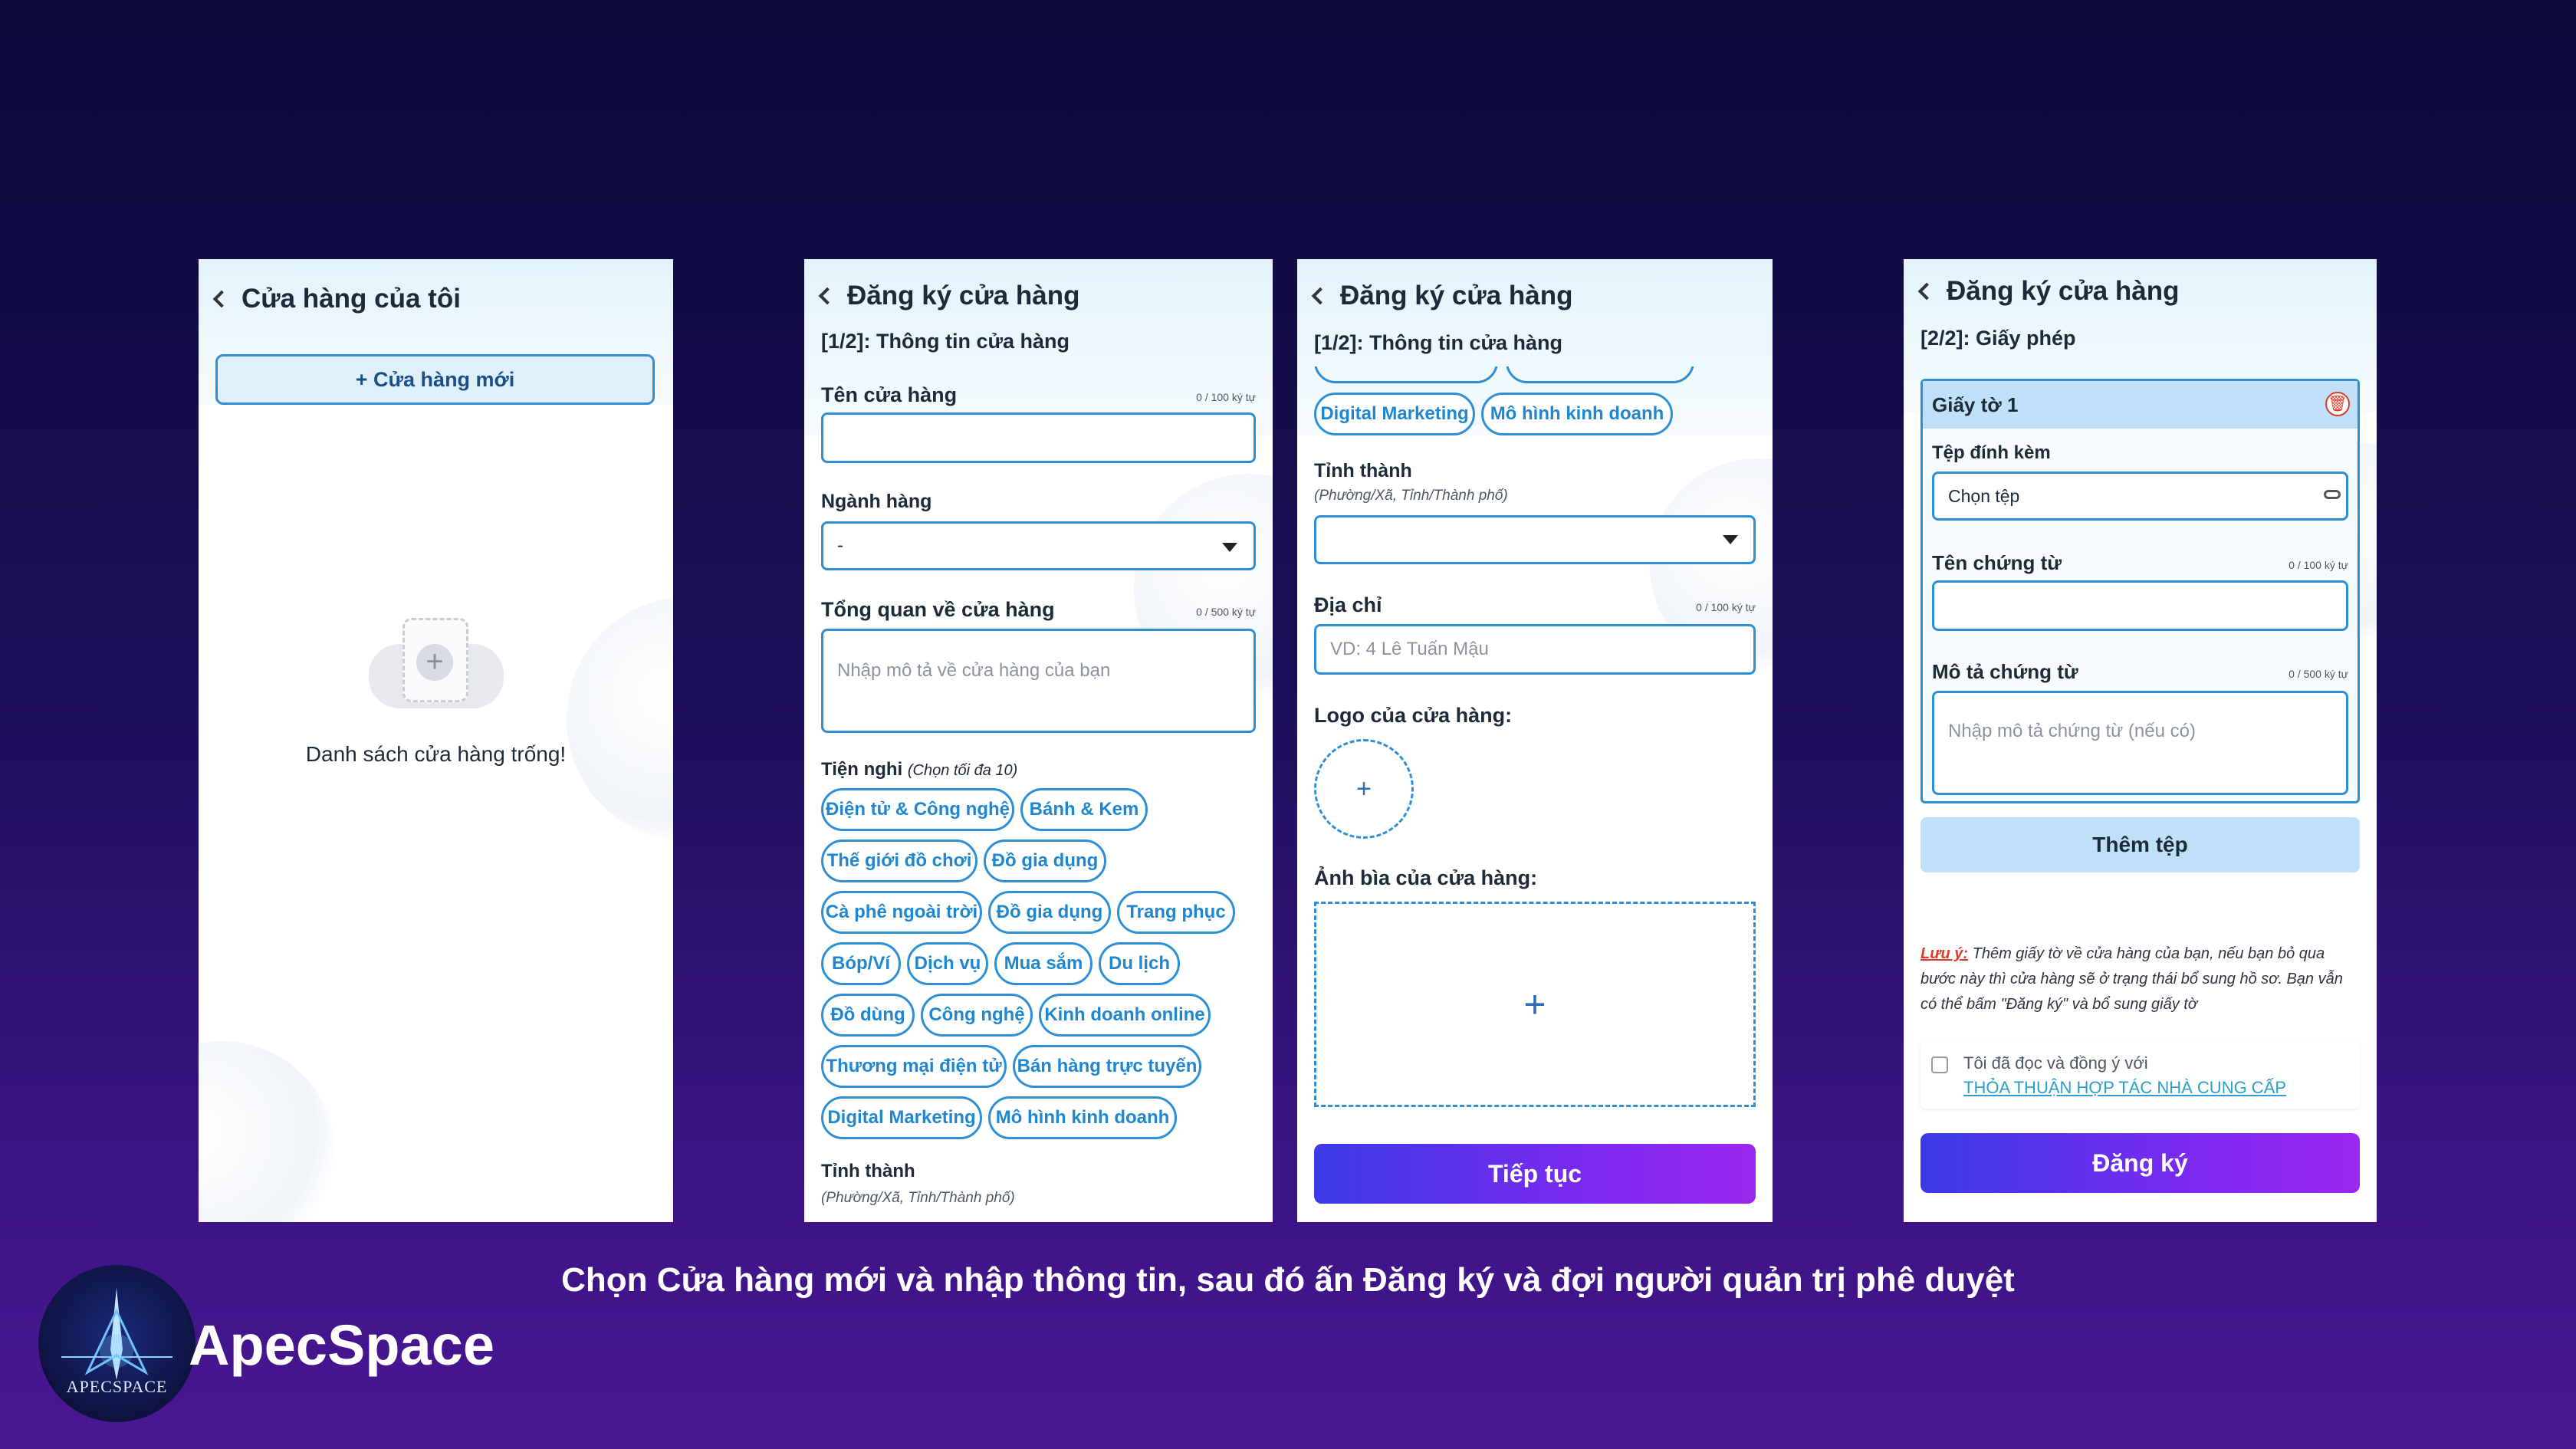 The width and height of the screenshot is (2576, 1449). I want to click on brand-name: ApecSpace, so click(342, 1345).